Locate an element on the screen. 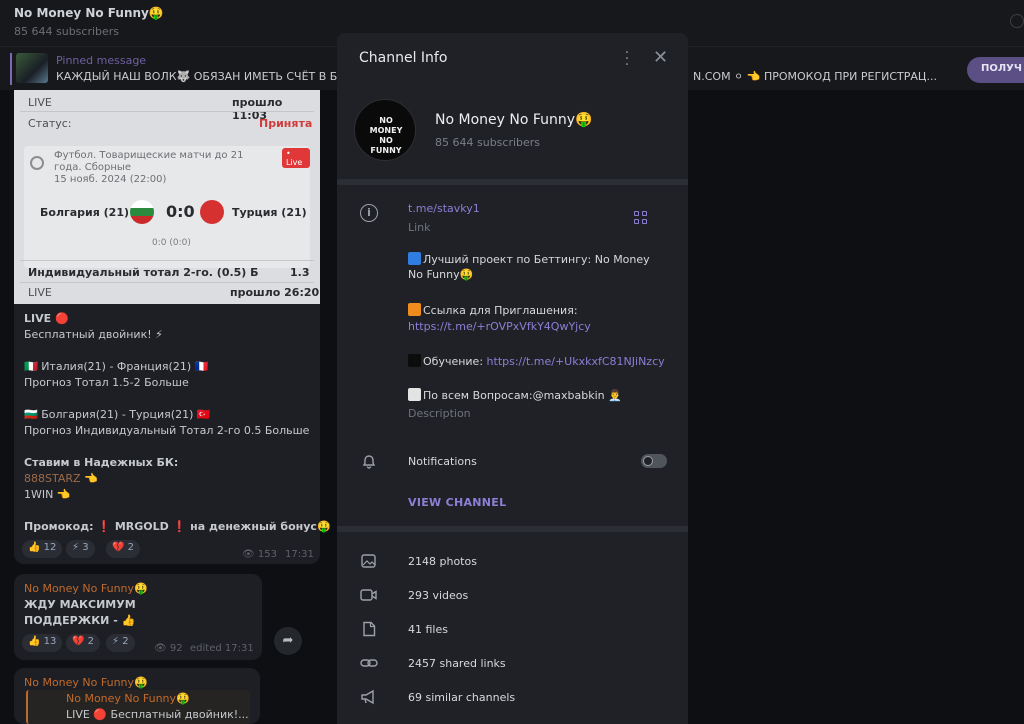  bookmaker-link: 888STARZ 👈 is located at coordinates (61, 478).